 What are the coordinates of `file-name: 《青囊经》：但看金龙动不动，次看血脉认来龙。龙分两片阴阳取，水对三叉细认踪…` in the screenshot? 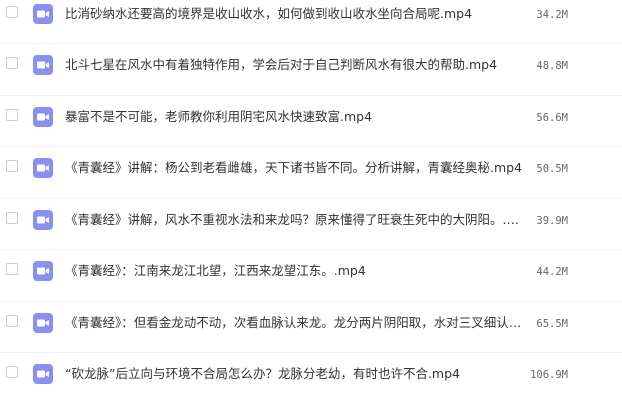 It's located at (295, 323).